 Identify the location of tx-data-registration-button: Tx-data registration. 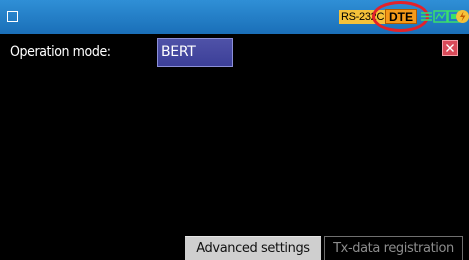
(393, 248).